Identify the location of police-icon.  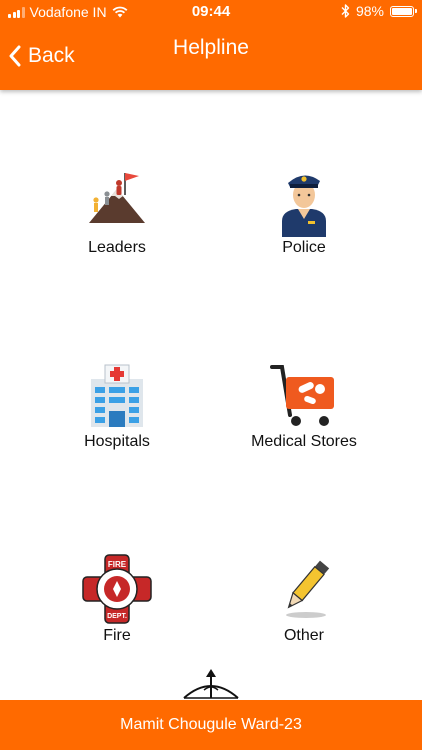
(304, 206).